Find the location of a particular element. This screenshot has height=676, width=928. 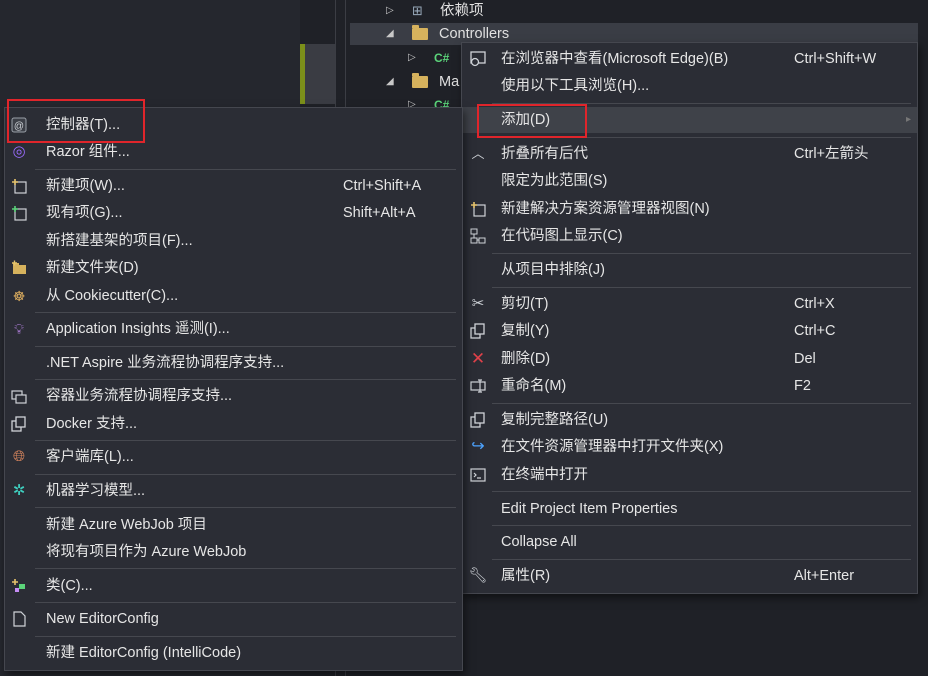

submenu-item-existing-as-webjob: 将现有项目作为 Azure WebJob is located at coordinates (233, 552).